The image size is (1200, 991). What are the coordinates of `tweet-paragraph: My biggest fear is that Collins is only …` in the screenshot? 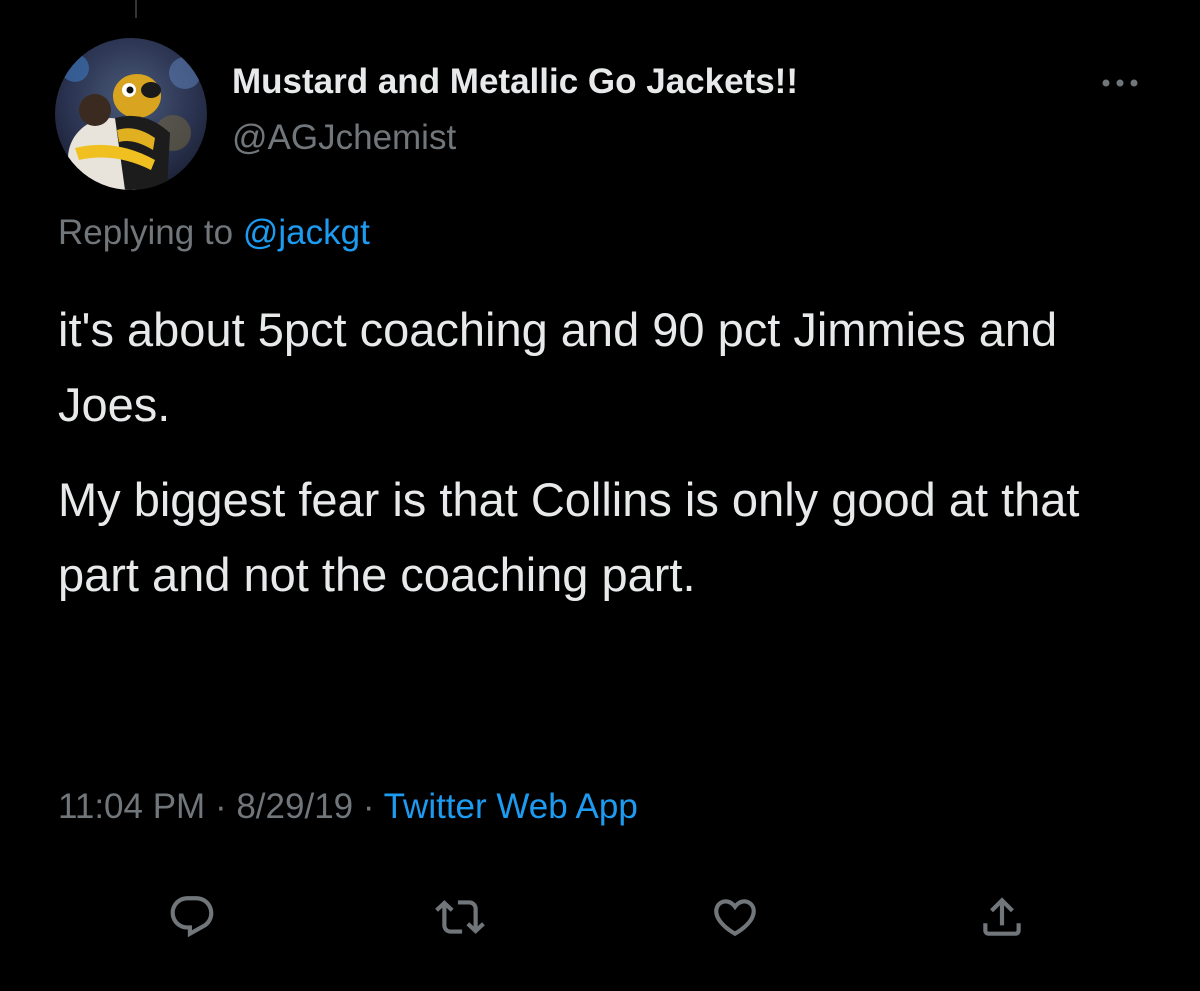 It's located at (569, 537).